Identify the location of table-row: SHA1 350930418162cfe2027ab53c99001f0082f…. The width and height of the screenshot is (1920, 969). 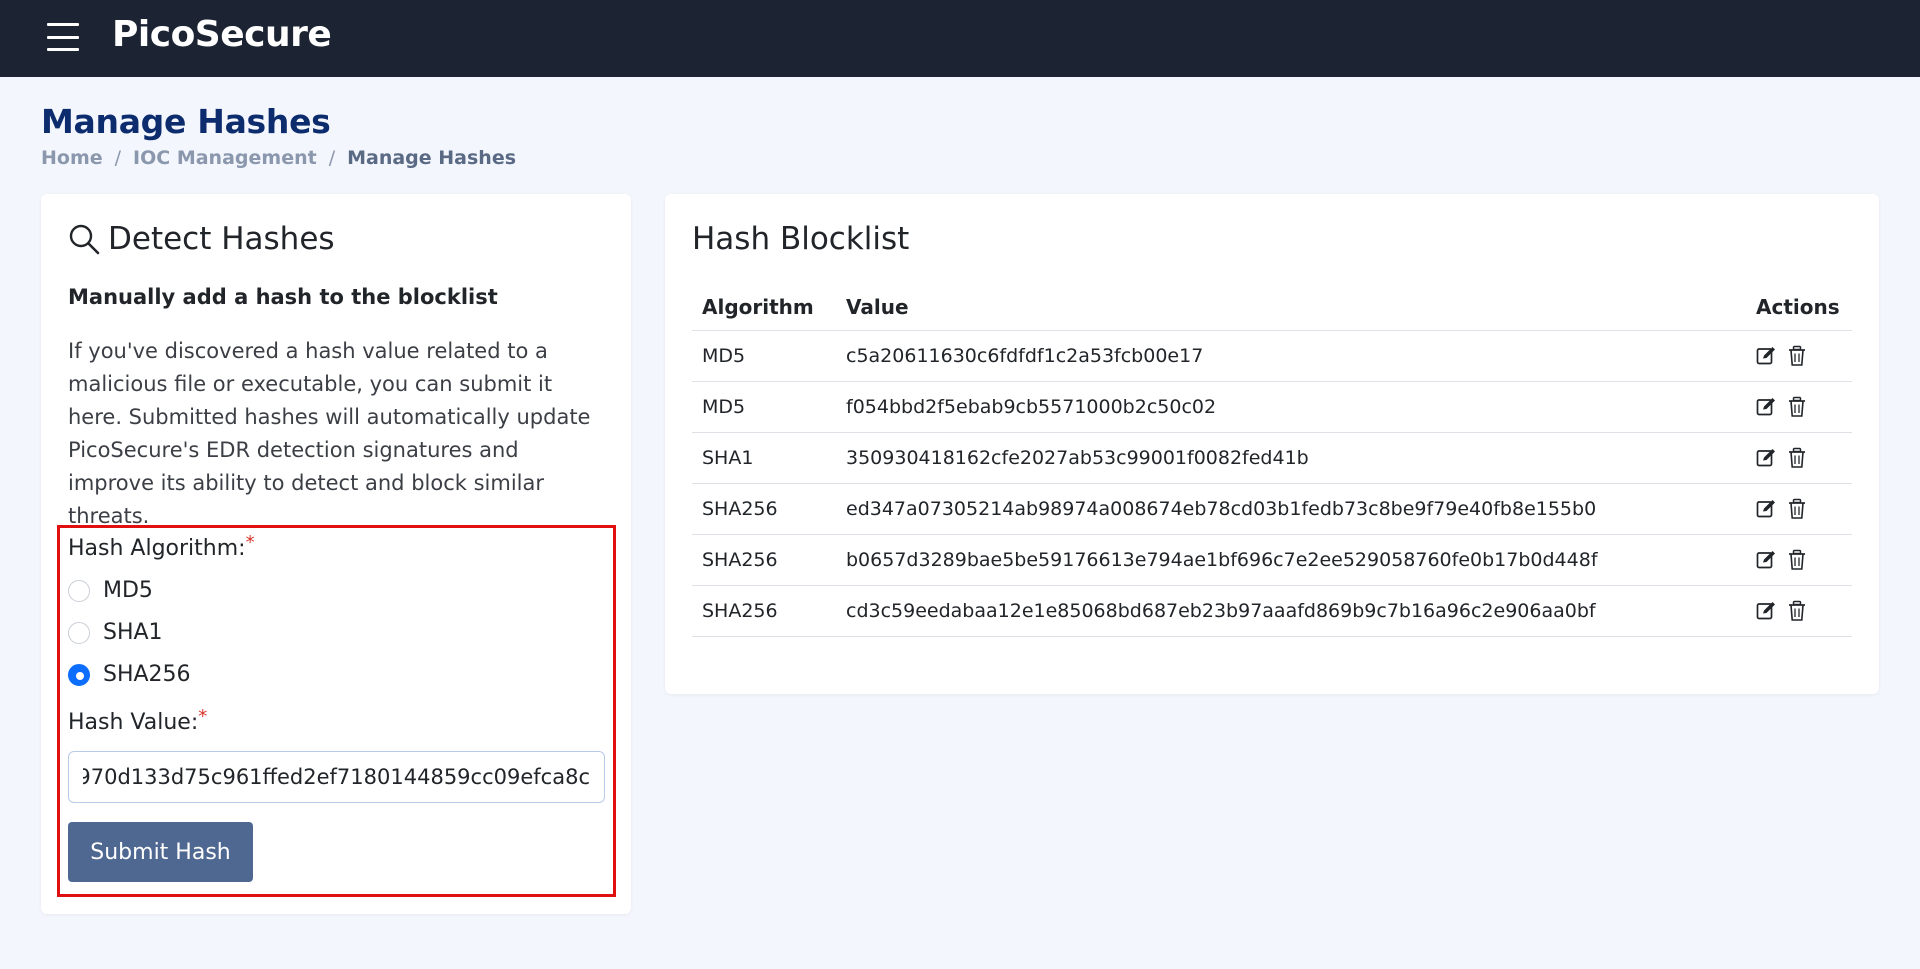
(1272, 458).